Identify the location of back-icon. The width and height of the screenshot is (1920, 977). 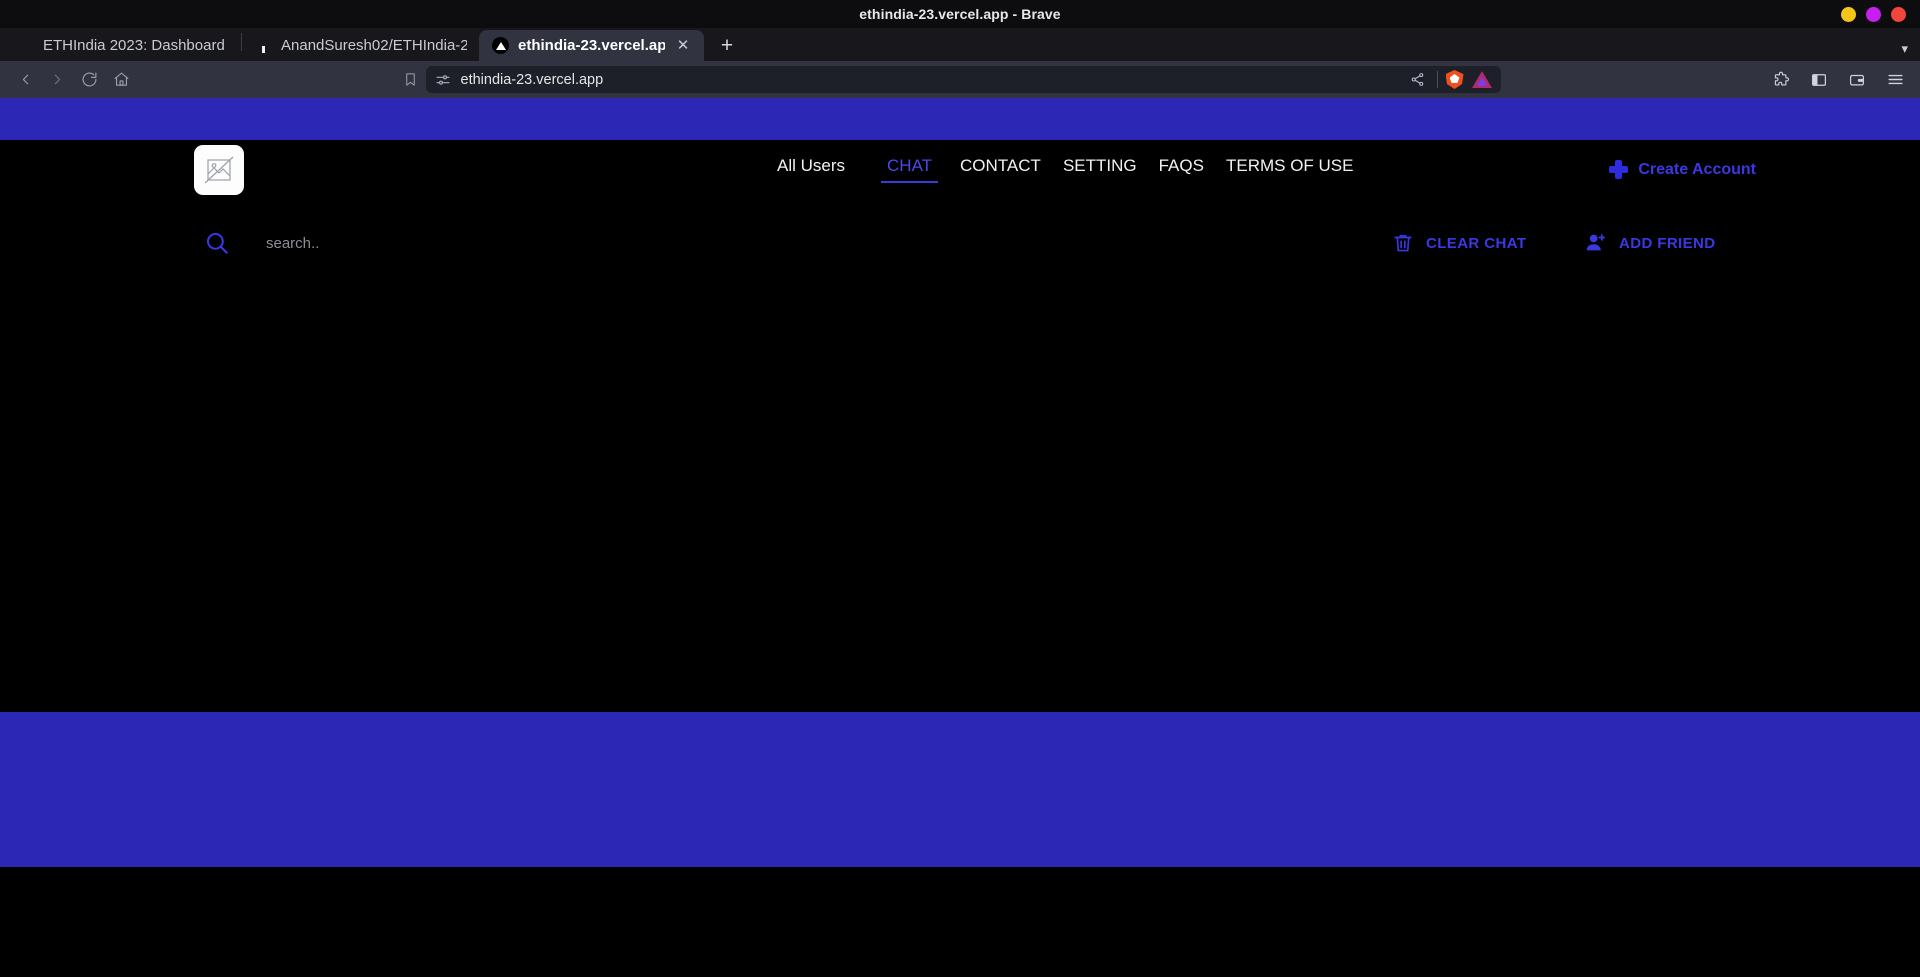
(25, 80).